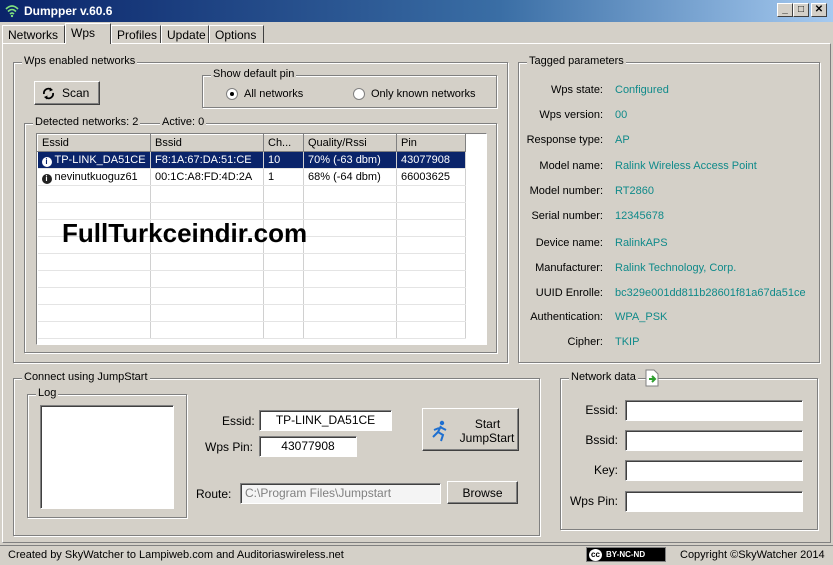 The height and width of the screenshot is (565, 833). What do you see at coordinates (283, 160) in the screenshot?
I see `channel-cell: 10` at bounding box center [283, 160].